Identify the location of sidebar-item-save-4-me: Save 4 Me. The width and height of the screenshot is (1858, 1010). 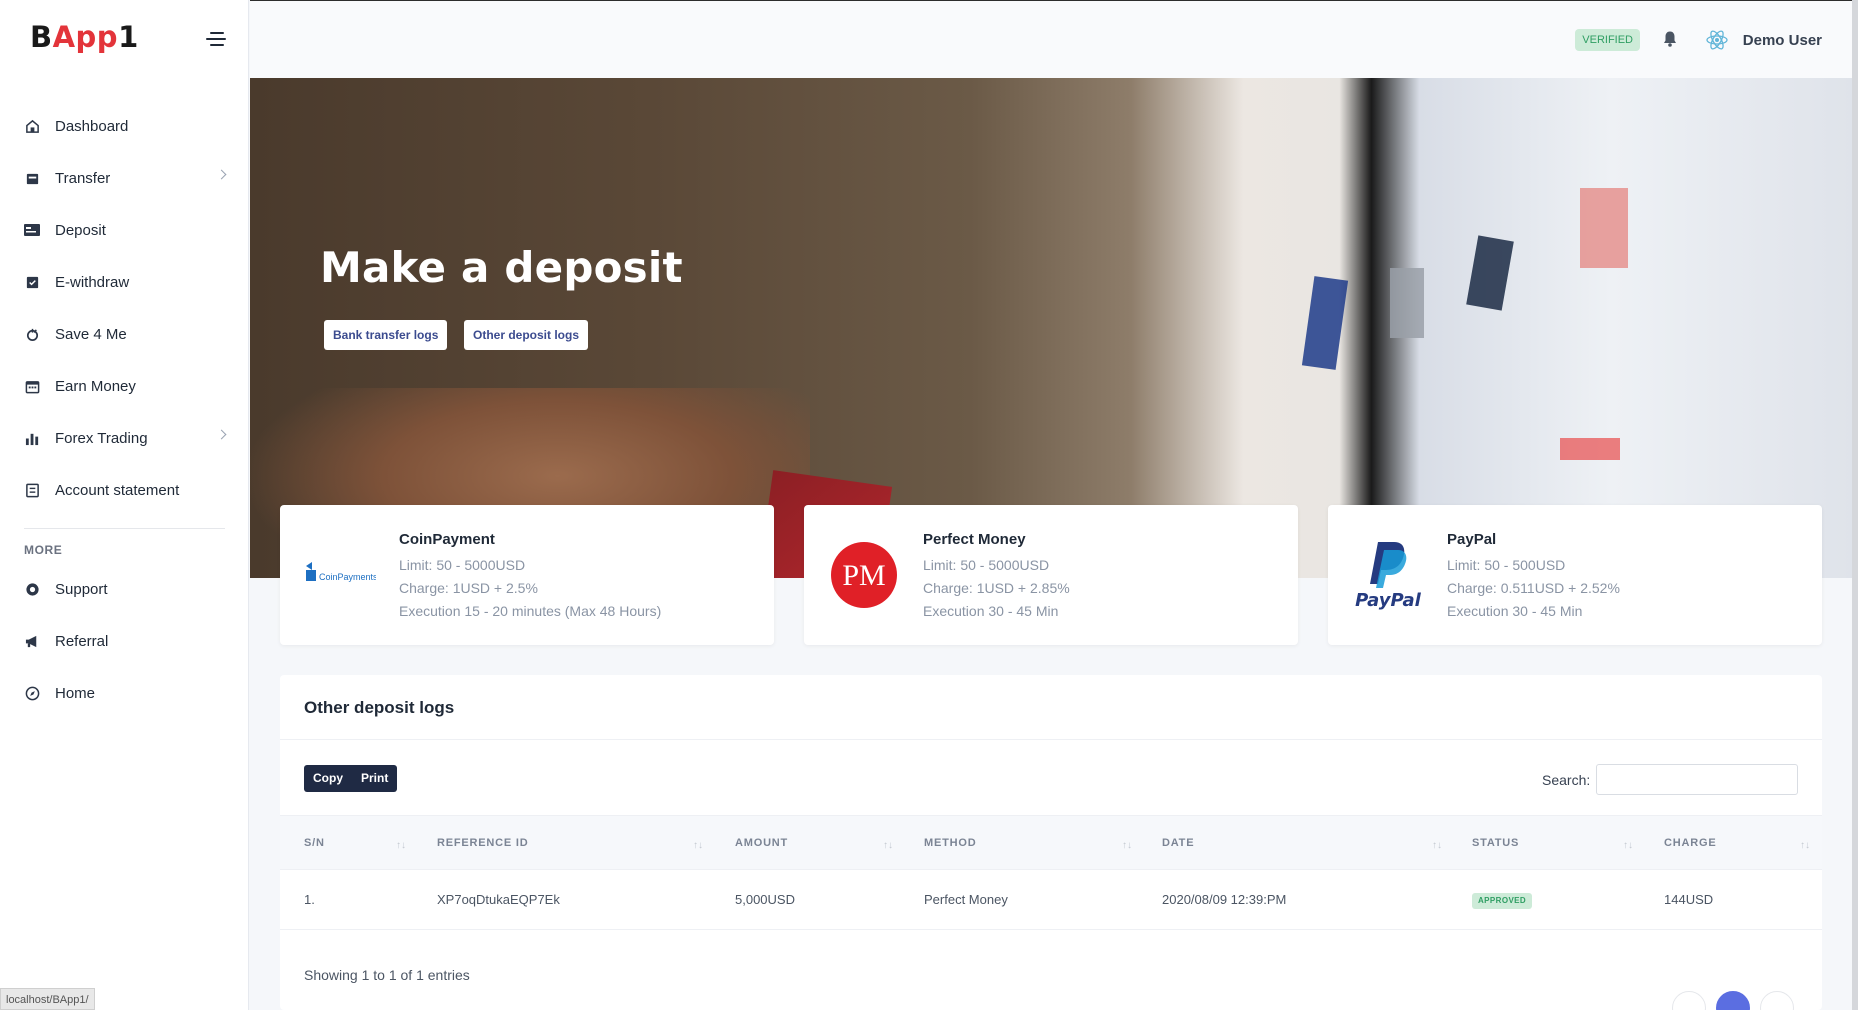
(124, 334).